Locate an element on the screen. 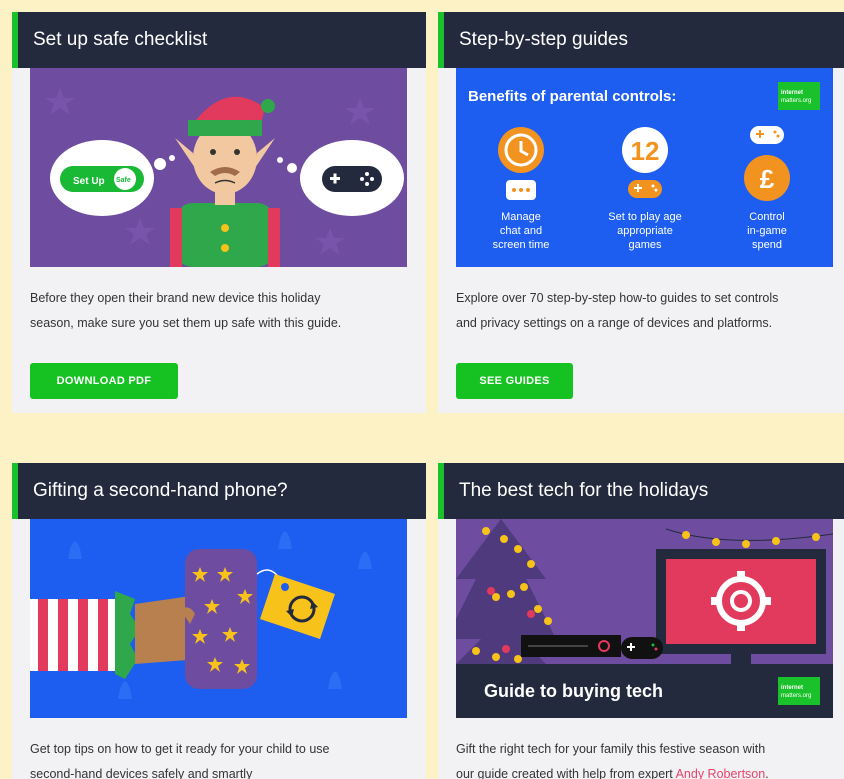 The image size is (844, 779). svg-text: Benefits of parental controls: is located at coordinates (572, 96).